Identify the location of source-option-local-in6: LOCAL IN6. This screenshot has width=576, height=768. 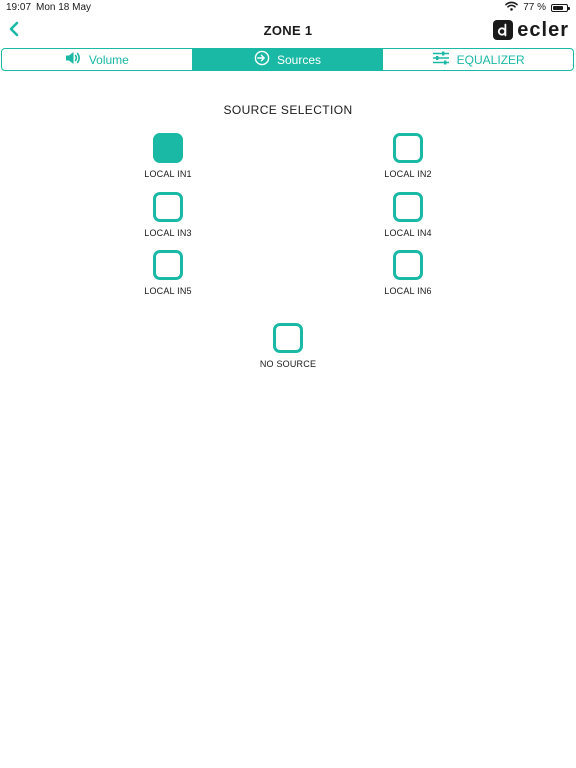
(408, 273).